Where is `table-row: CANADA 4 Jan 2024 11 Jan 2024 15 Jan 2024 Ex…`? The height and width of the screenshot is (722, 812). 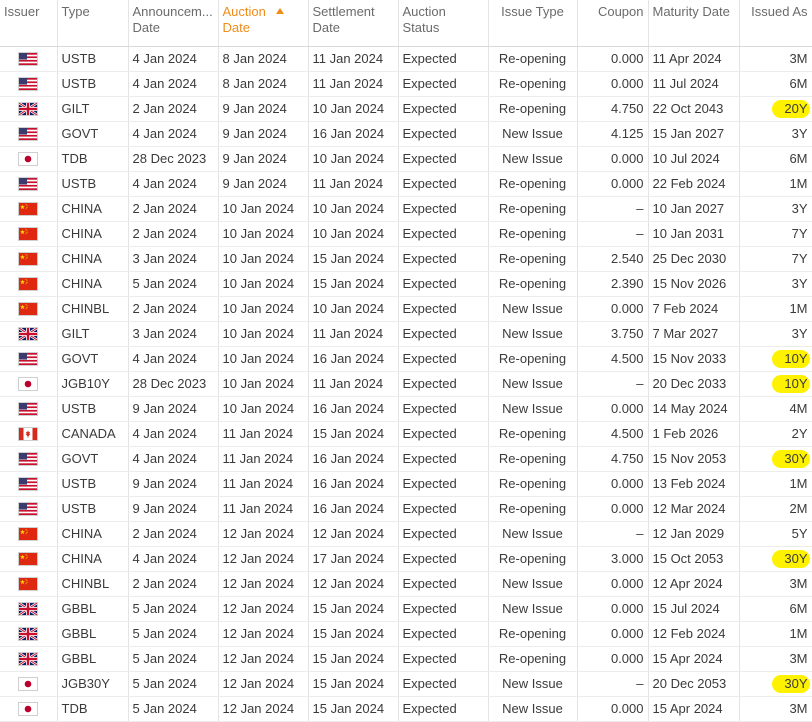
table-row: CANADA 4 Jan 2024 11 Jan 2024 15 Jan 2024 Ex… is located at coordinates (406, 434).